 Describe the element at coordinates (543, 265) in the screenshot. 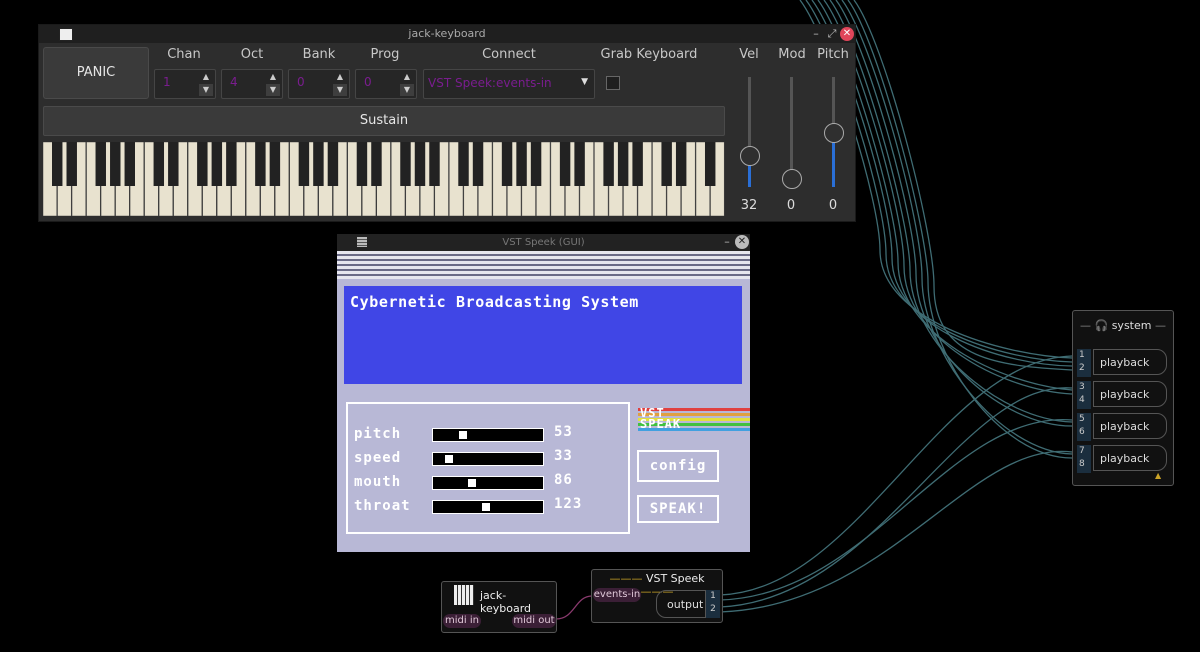

I see `header-stripes` at that location.